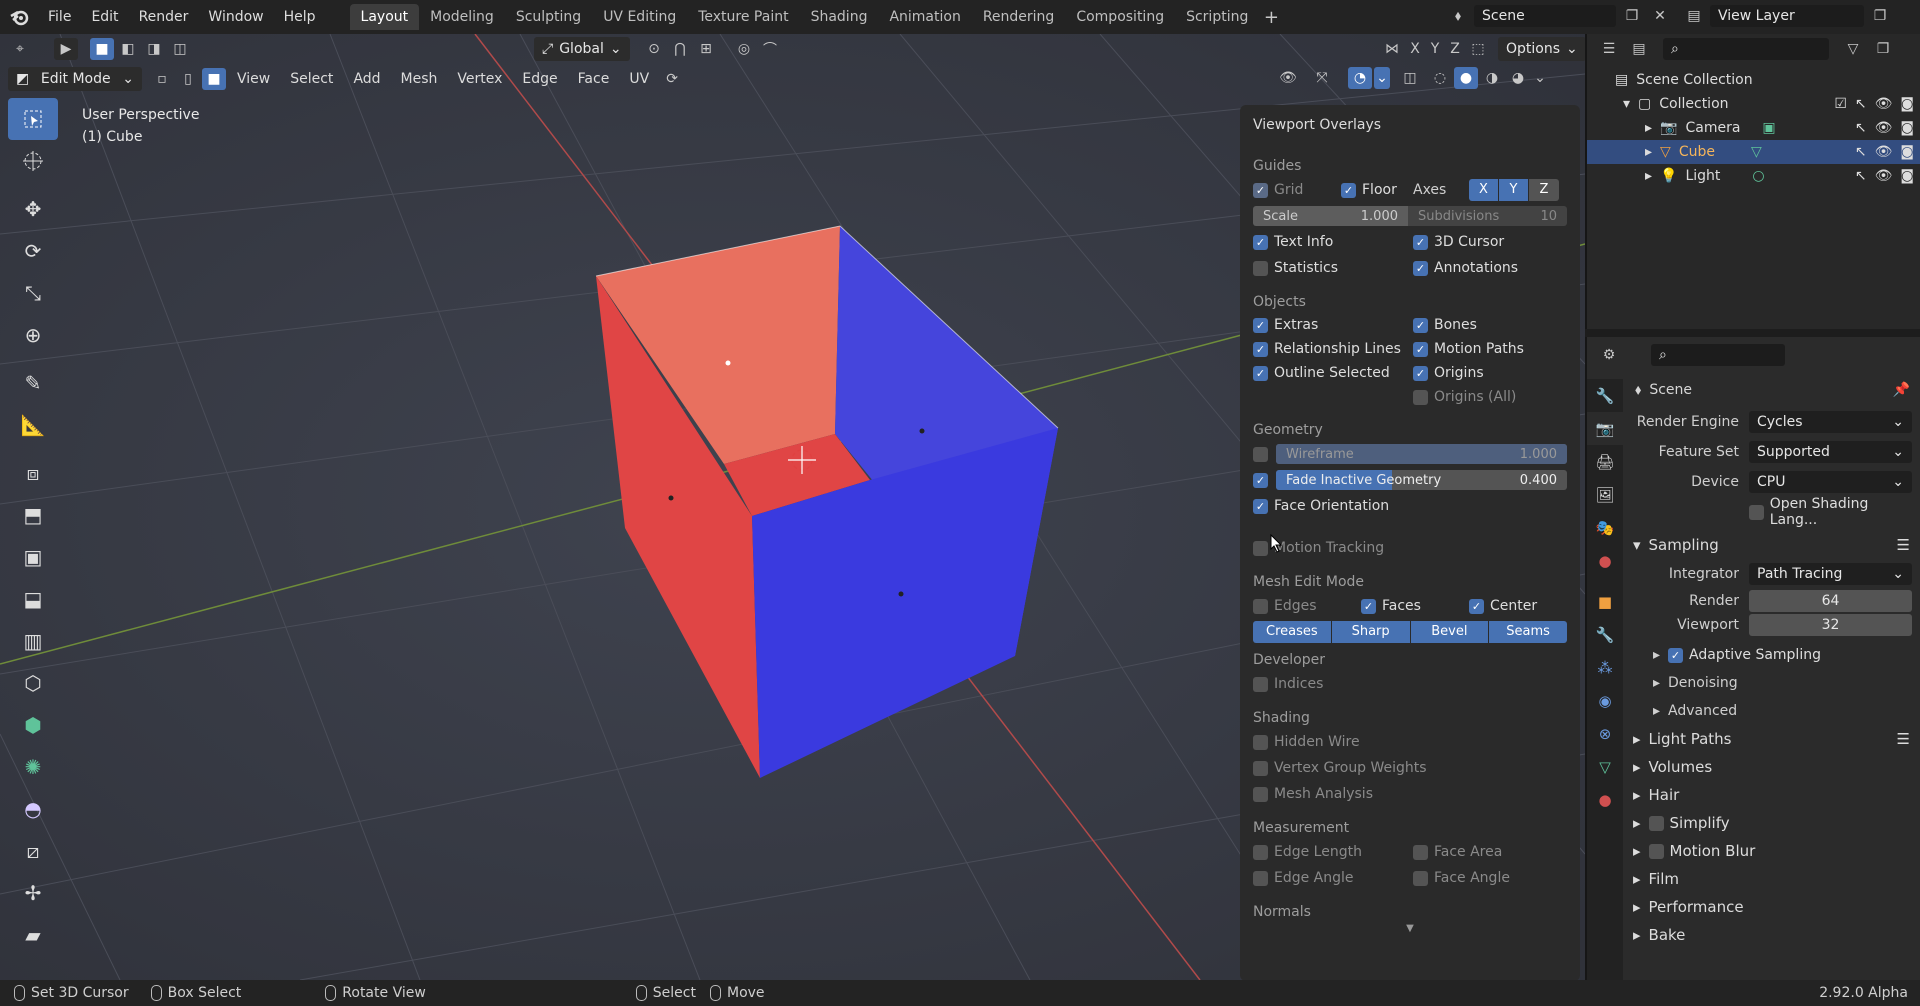  I want to click on scene-field: Scene, so click(1545, 16).